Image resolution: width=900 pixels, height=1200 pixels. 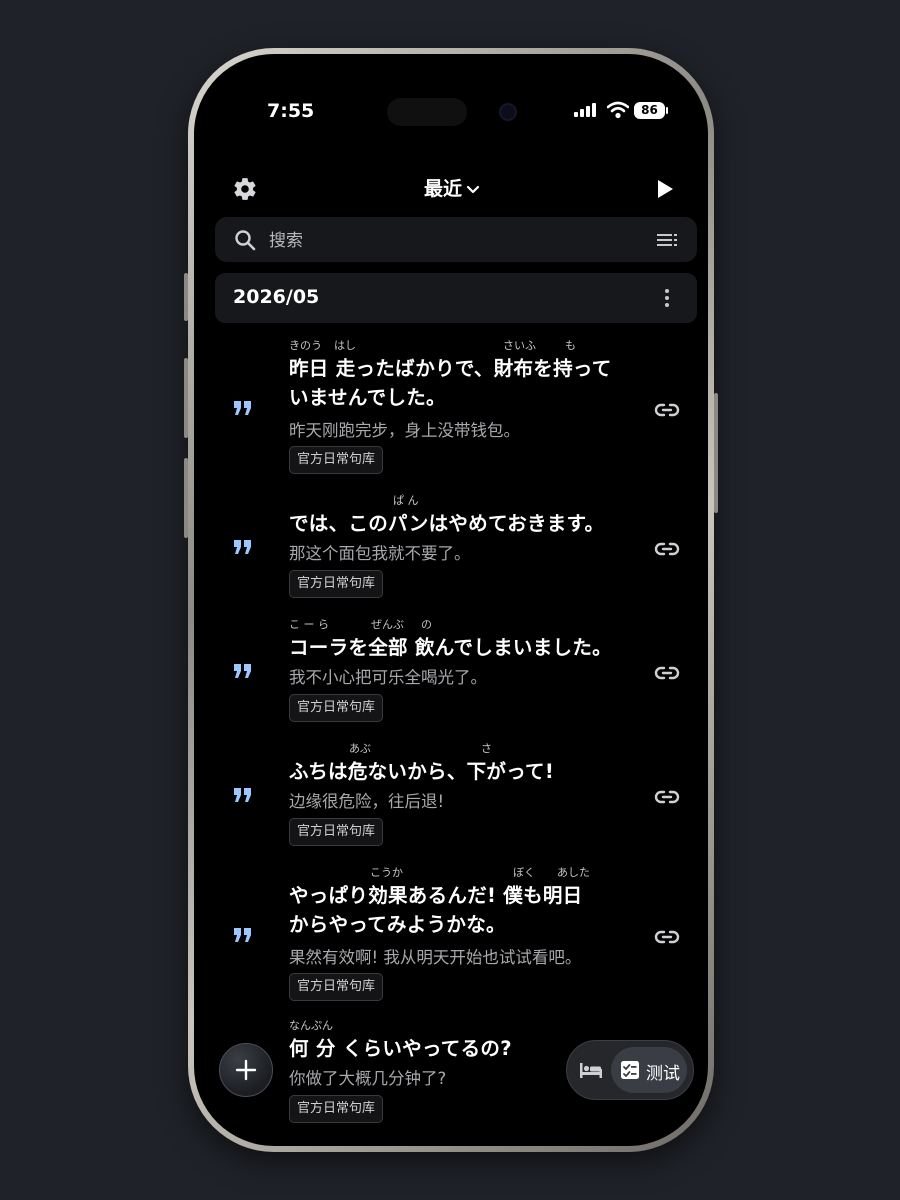 I want to click on add-button, so click(x=246, y=1070).